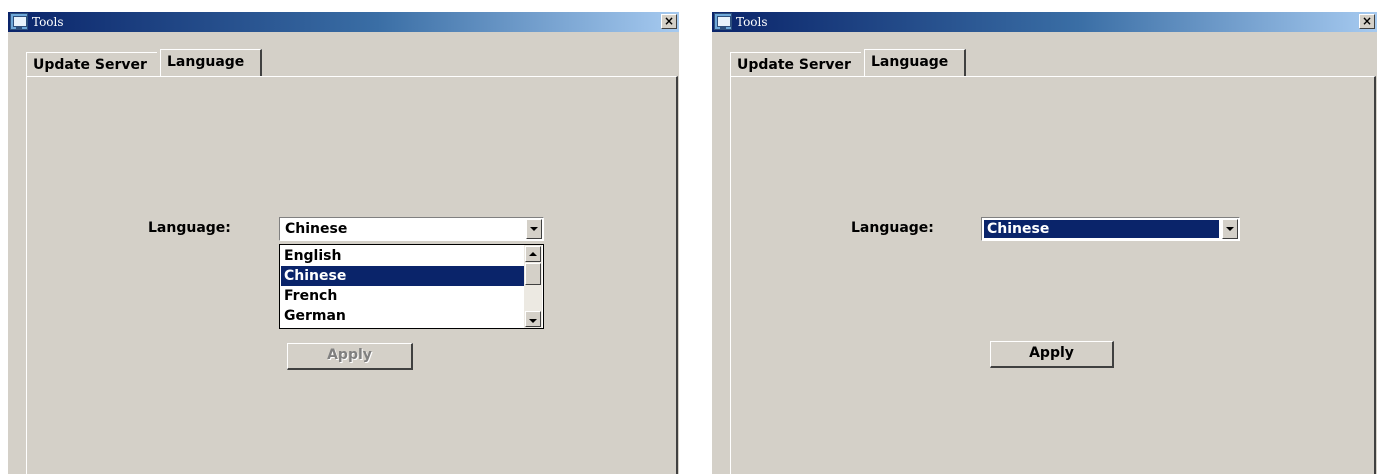 This screenshot has height=474, width=1377. What do you see at coordinates (402, 256) in the screenshot?
I see `dropdown-option-english: English` at bounding box center [402, 256].